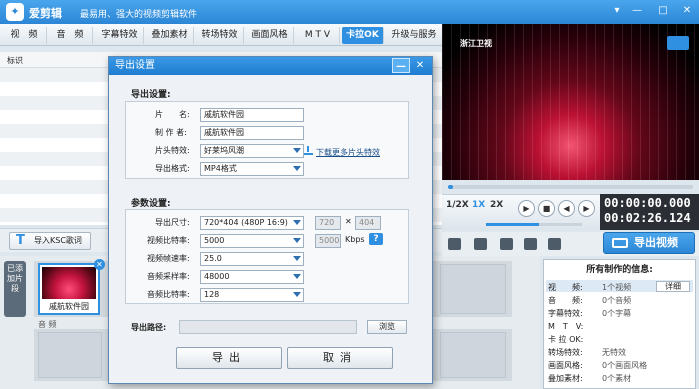 Image resolution: width=699 pixels, height=389 pixels. Describe the element at coordinates (566, 326) in the screenshot. I see `info-key: M T V:` at that location.